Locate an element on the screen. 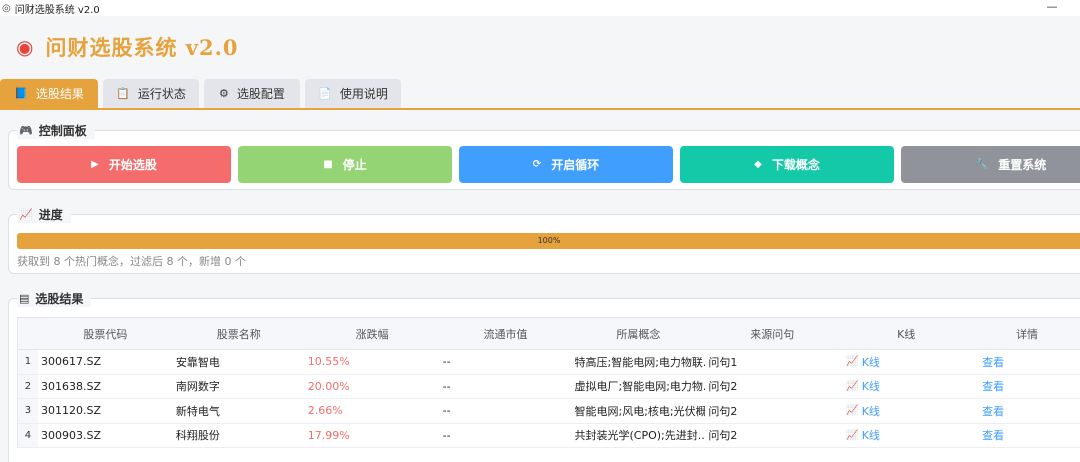  price-change: 2.66% is located at coordinates (325, 411).